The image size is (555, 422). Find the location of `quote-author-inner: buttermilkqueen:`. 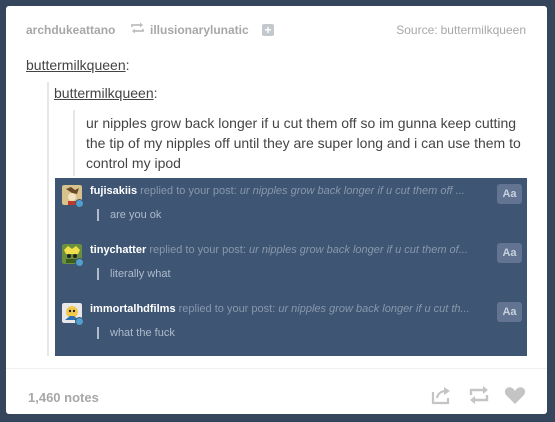

quote-author-inner: buttermilkqueen: is located at coordinates (106, 93).